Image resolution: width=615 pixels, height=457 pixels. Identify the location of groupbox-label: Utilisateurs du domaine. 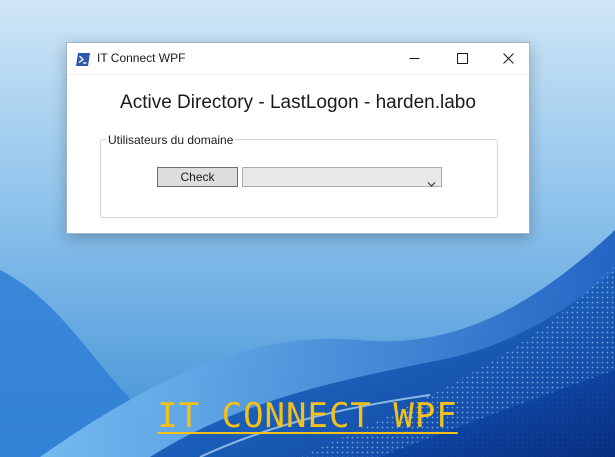
(171, 140).